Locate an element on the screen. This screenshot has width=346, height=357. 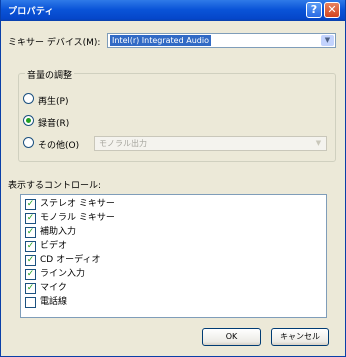
help-button: ? is located at coordinates (314, 10).